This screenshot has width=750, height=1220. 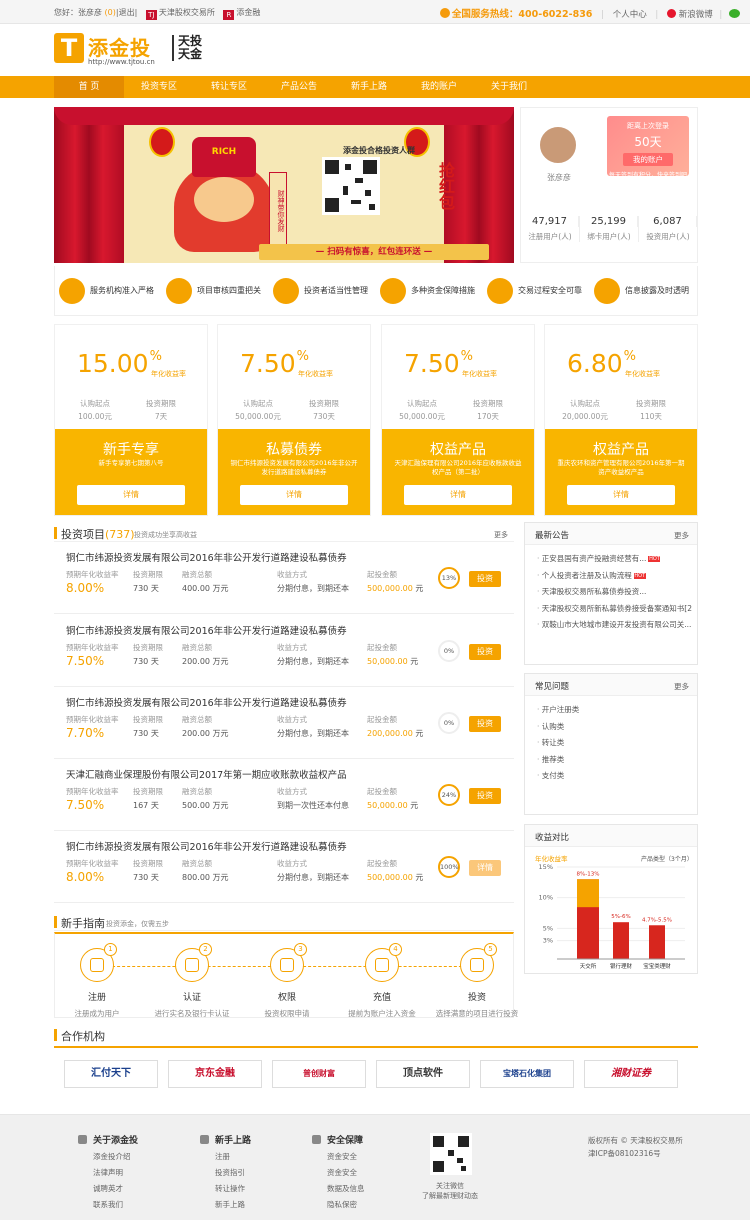 I want to click on nav-about: 关于我们, so click(x=509, y=87).